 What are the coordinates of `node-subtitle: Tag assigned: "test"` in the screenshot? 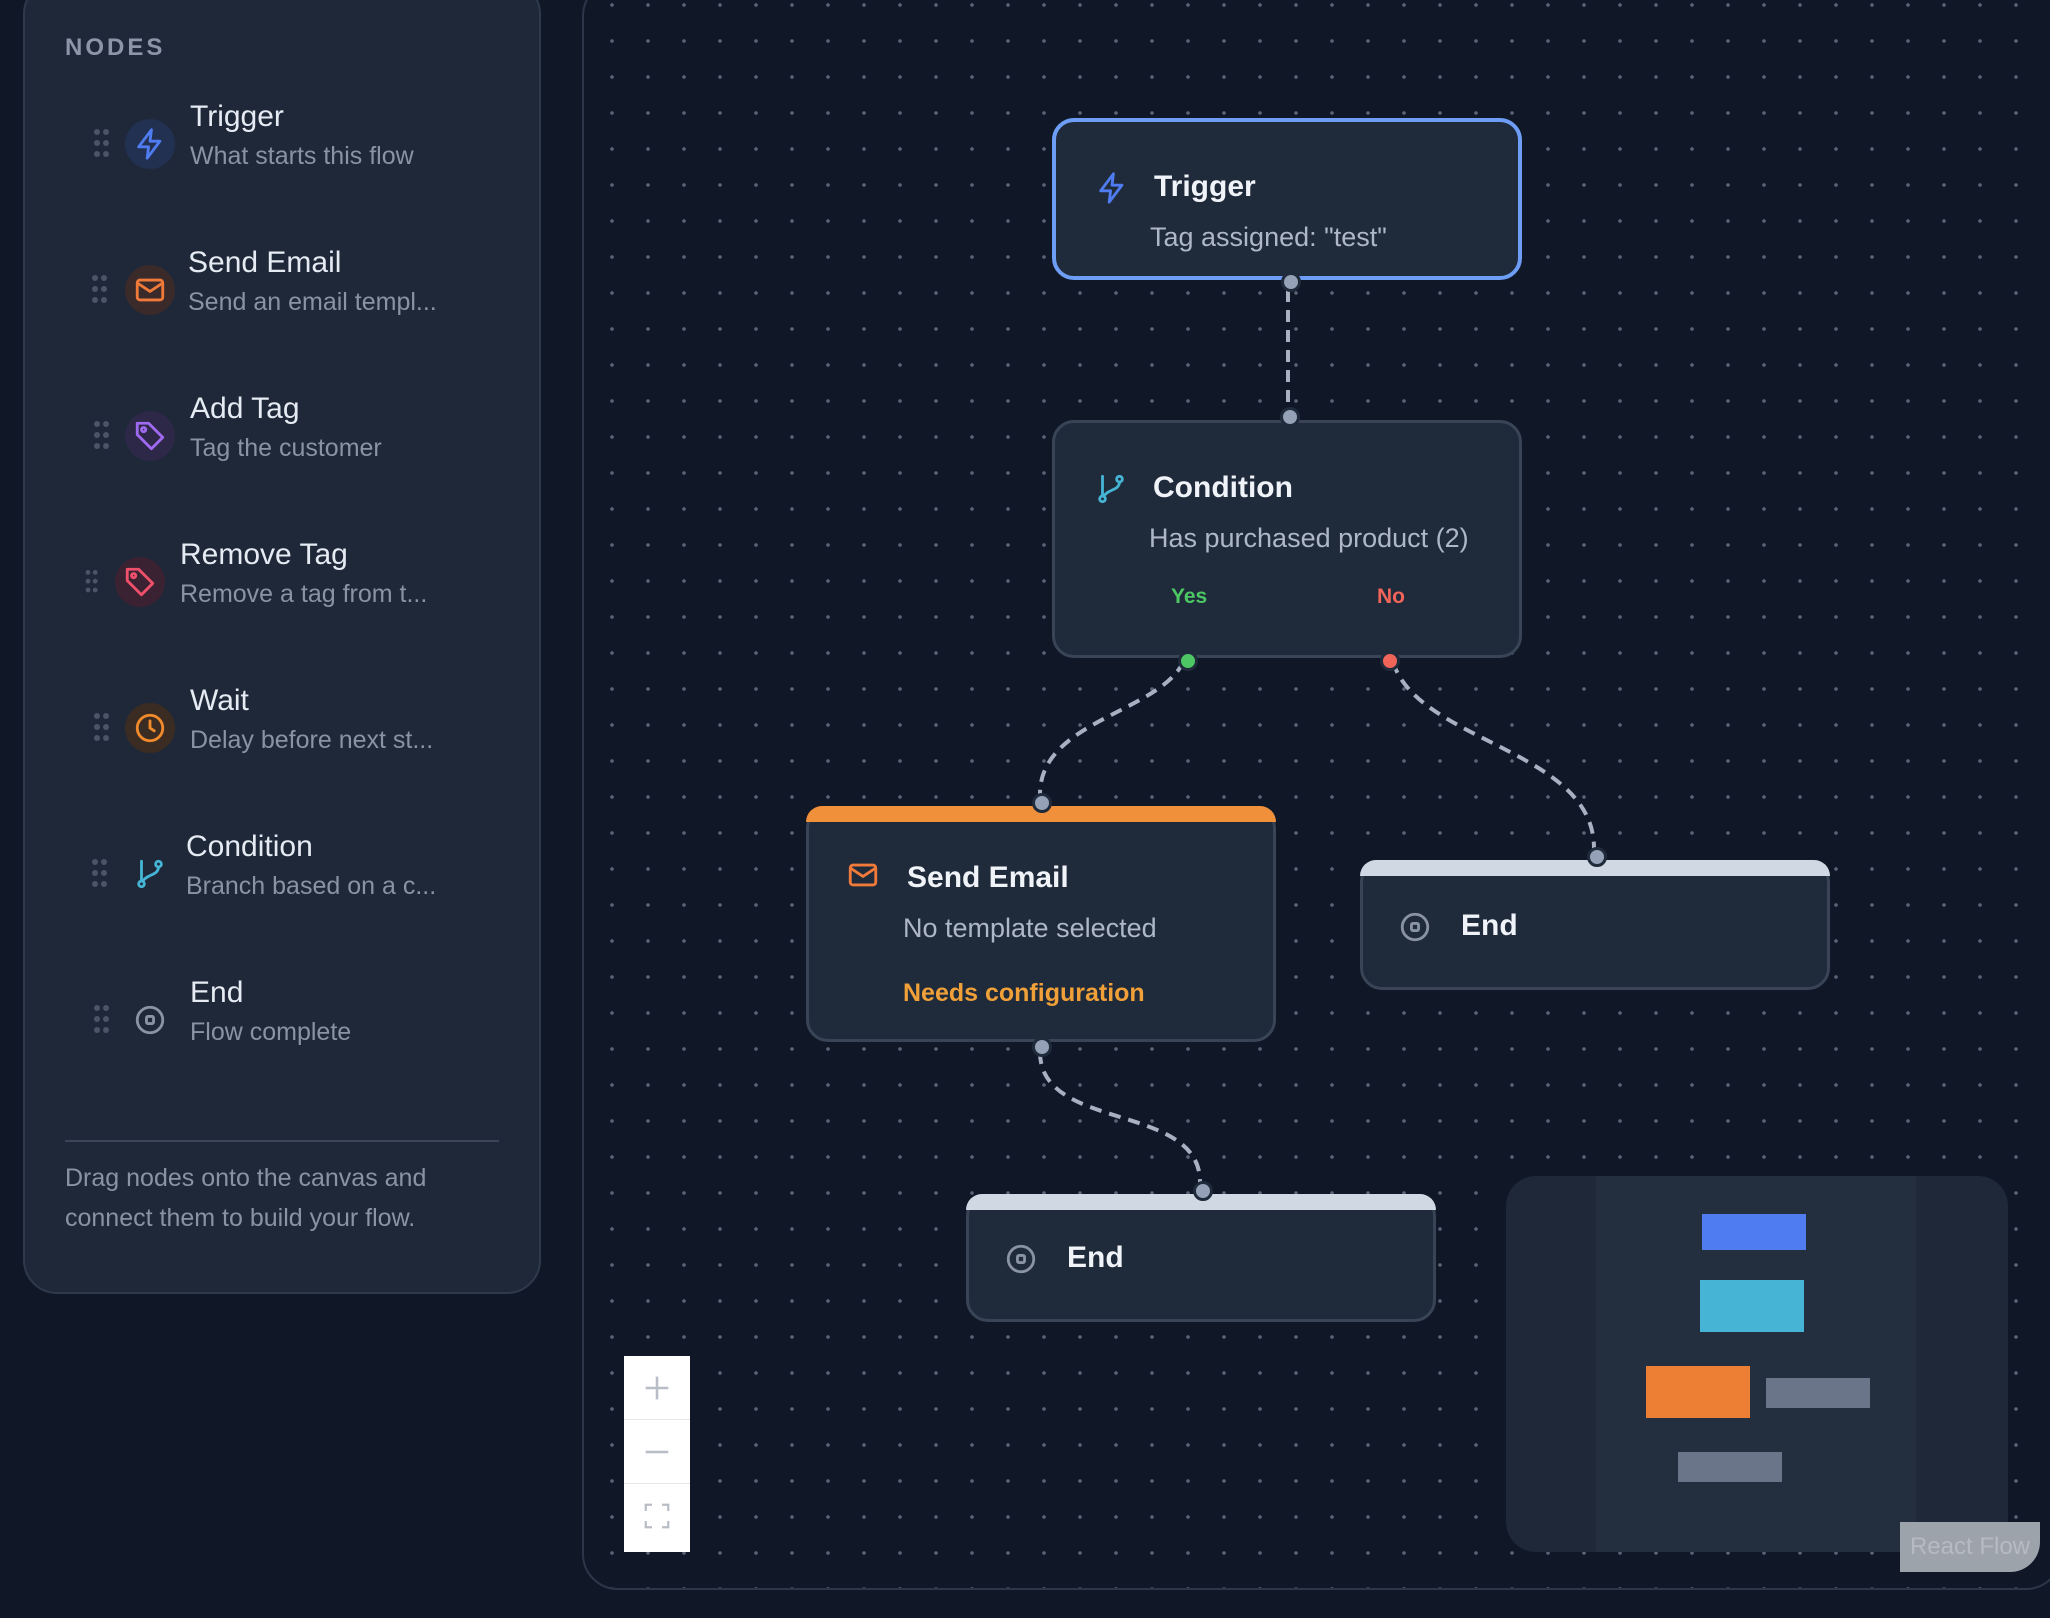 It's located at (1268, 237).